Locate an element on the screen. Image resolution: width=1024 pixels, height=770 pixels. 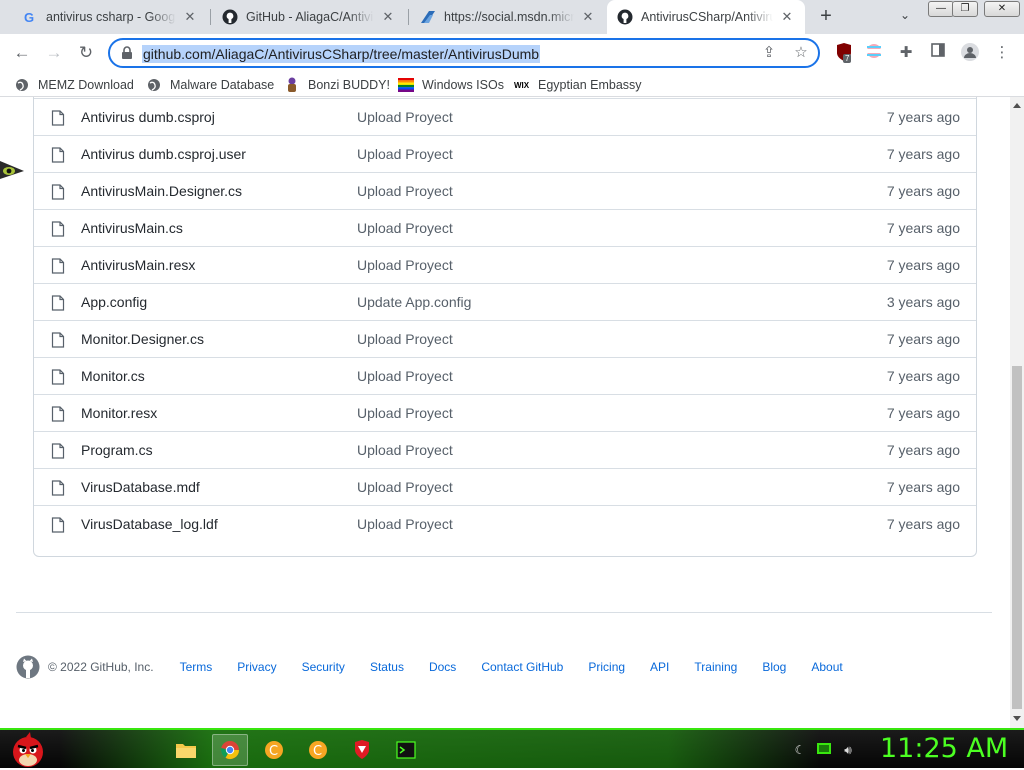
reload-button: ↻ is located at coordinates (86, 53).